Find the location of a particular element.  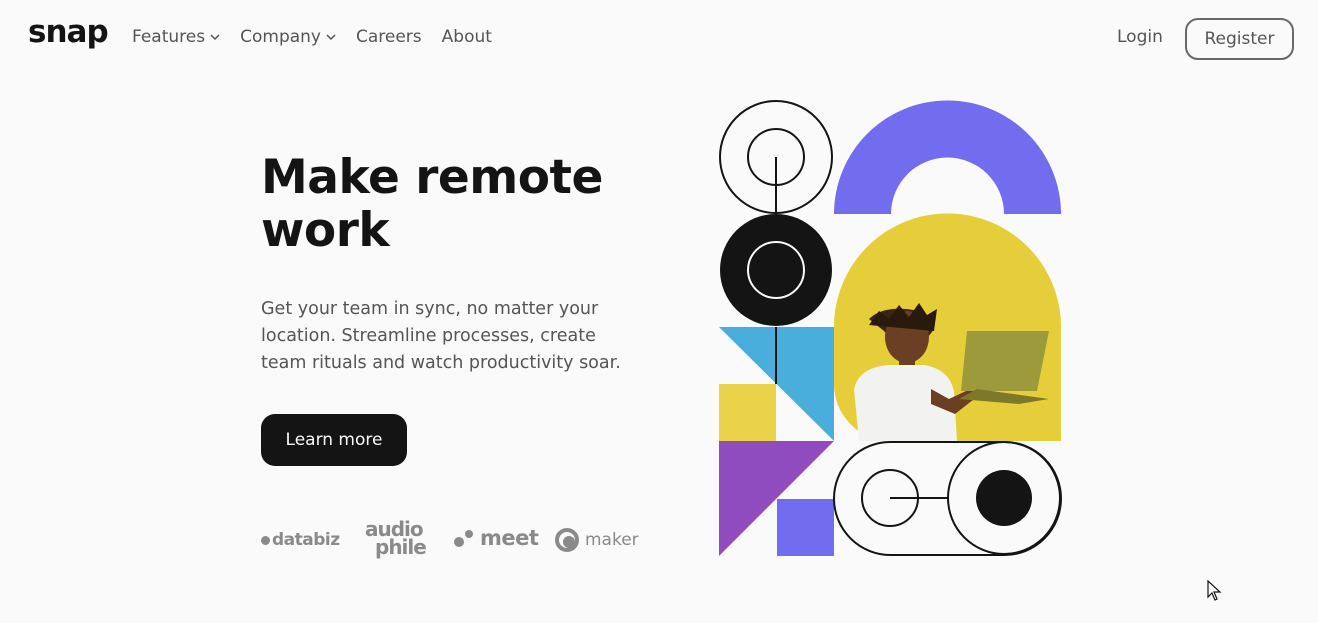

client-logos: databiz audio phile meet maker is located at coordinates (451, 539).